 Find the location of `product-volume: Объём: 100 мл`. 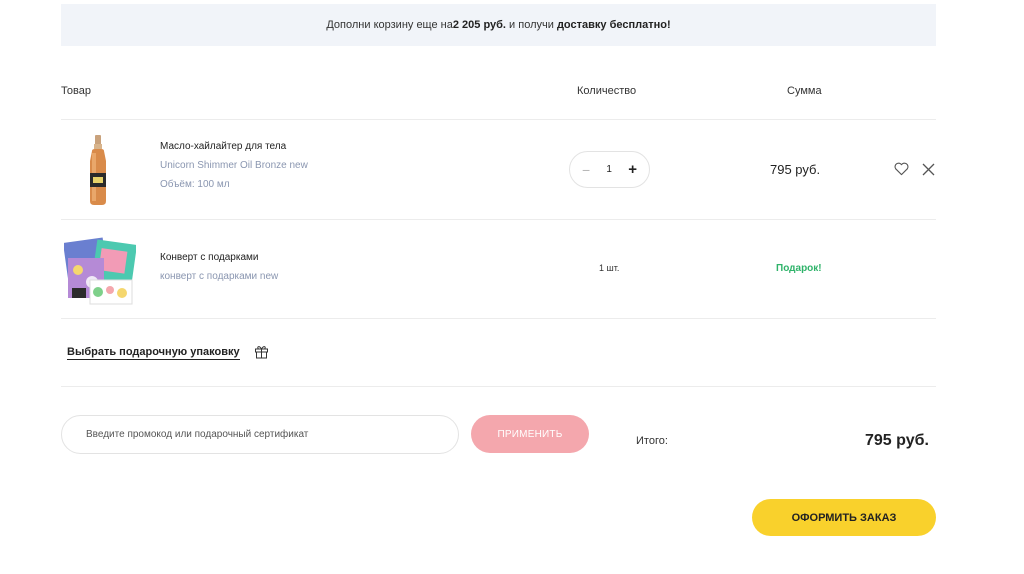

product-volume: Объём: 100 мл is located at coordinates (195, 184).